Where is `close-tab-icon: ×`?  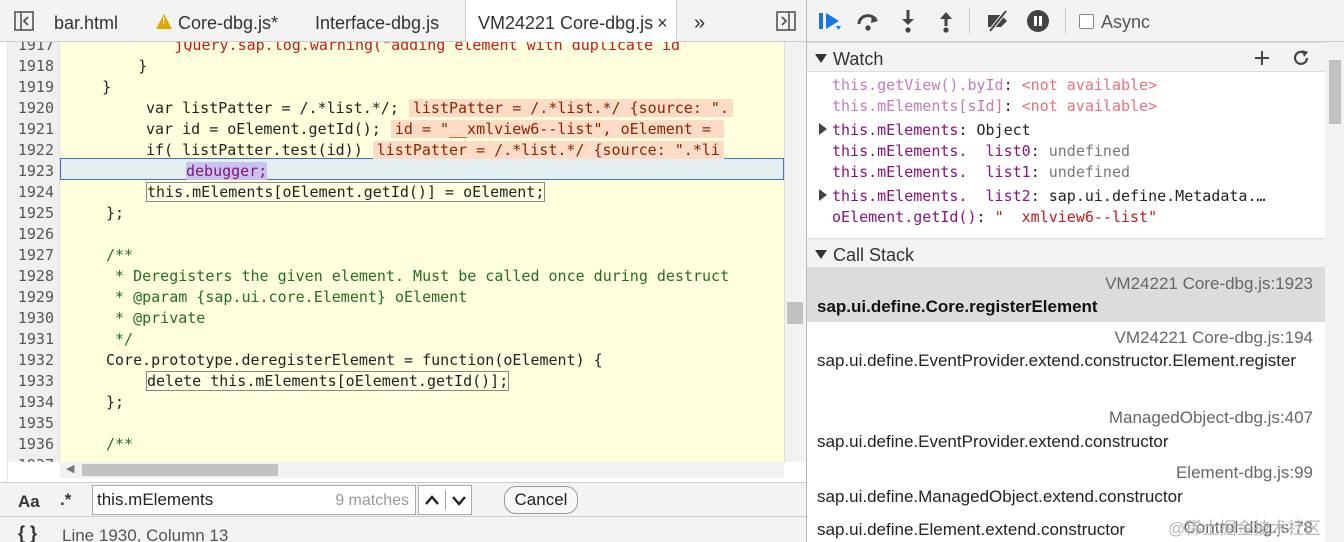
close-tab-icon: × is located at coordinates (662, 23).